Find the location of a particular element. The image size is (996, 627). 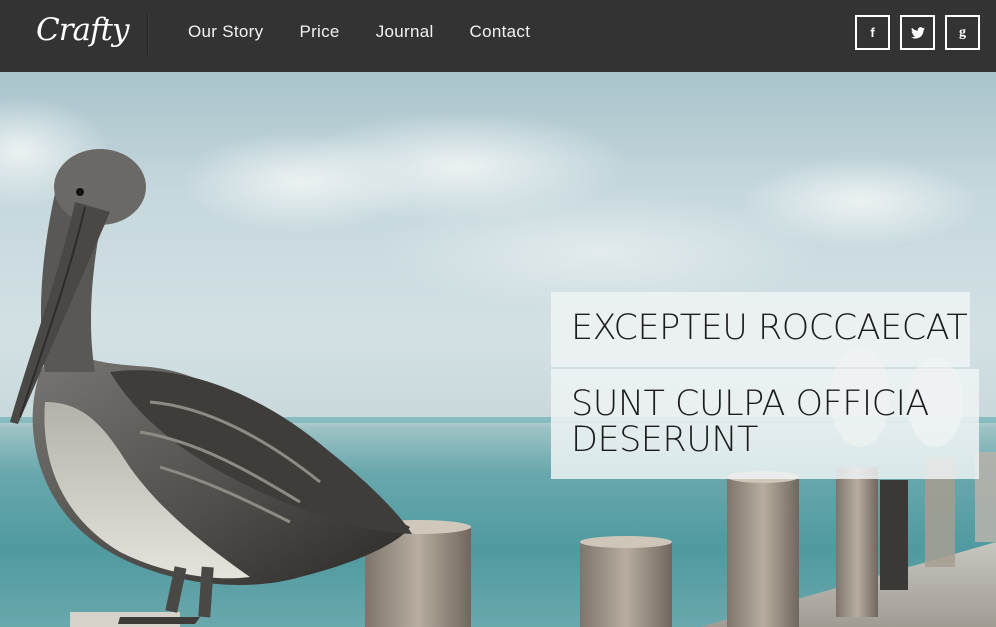

google-plus-icon: g is located at coordinates (962, 32).